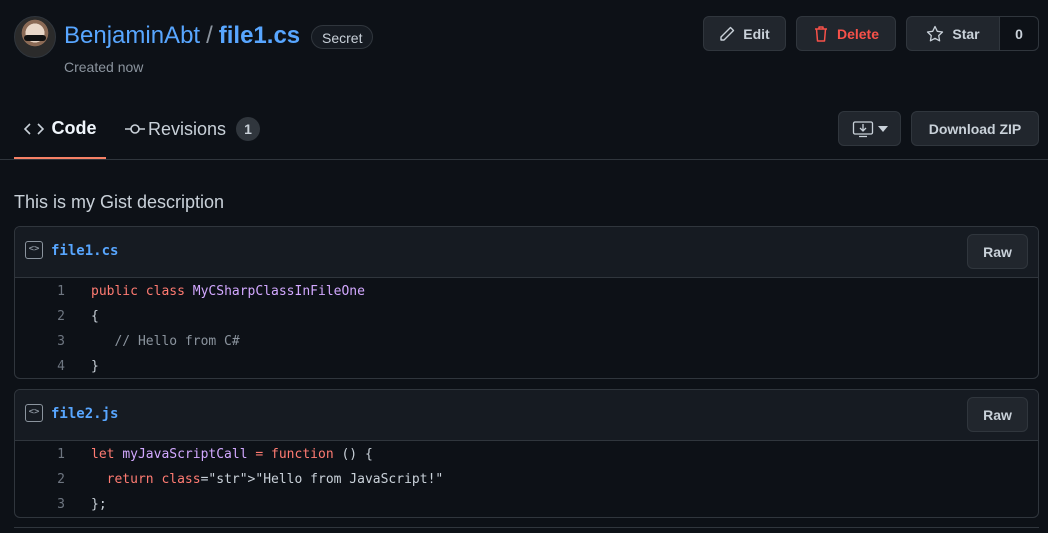 The width and height of the screenshot is (1048, 533). I want to click on download-zip-button: Download ZIP, so click(975, 128).